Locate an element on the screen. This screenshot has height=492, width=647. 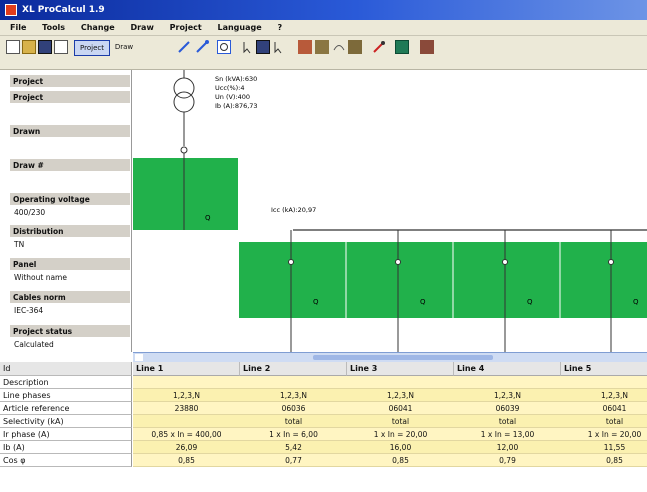
column-header: Line 4 is located at coordinates (507, 369).